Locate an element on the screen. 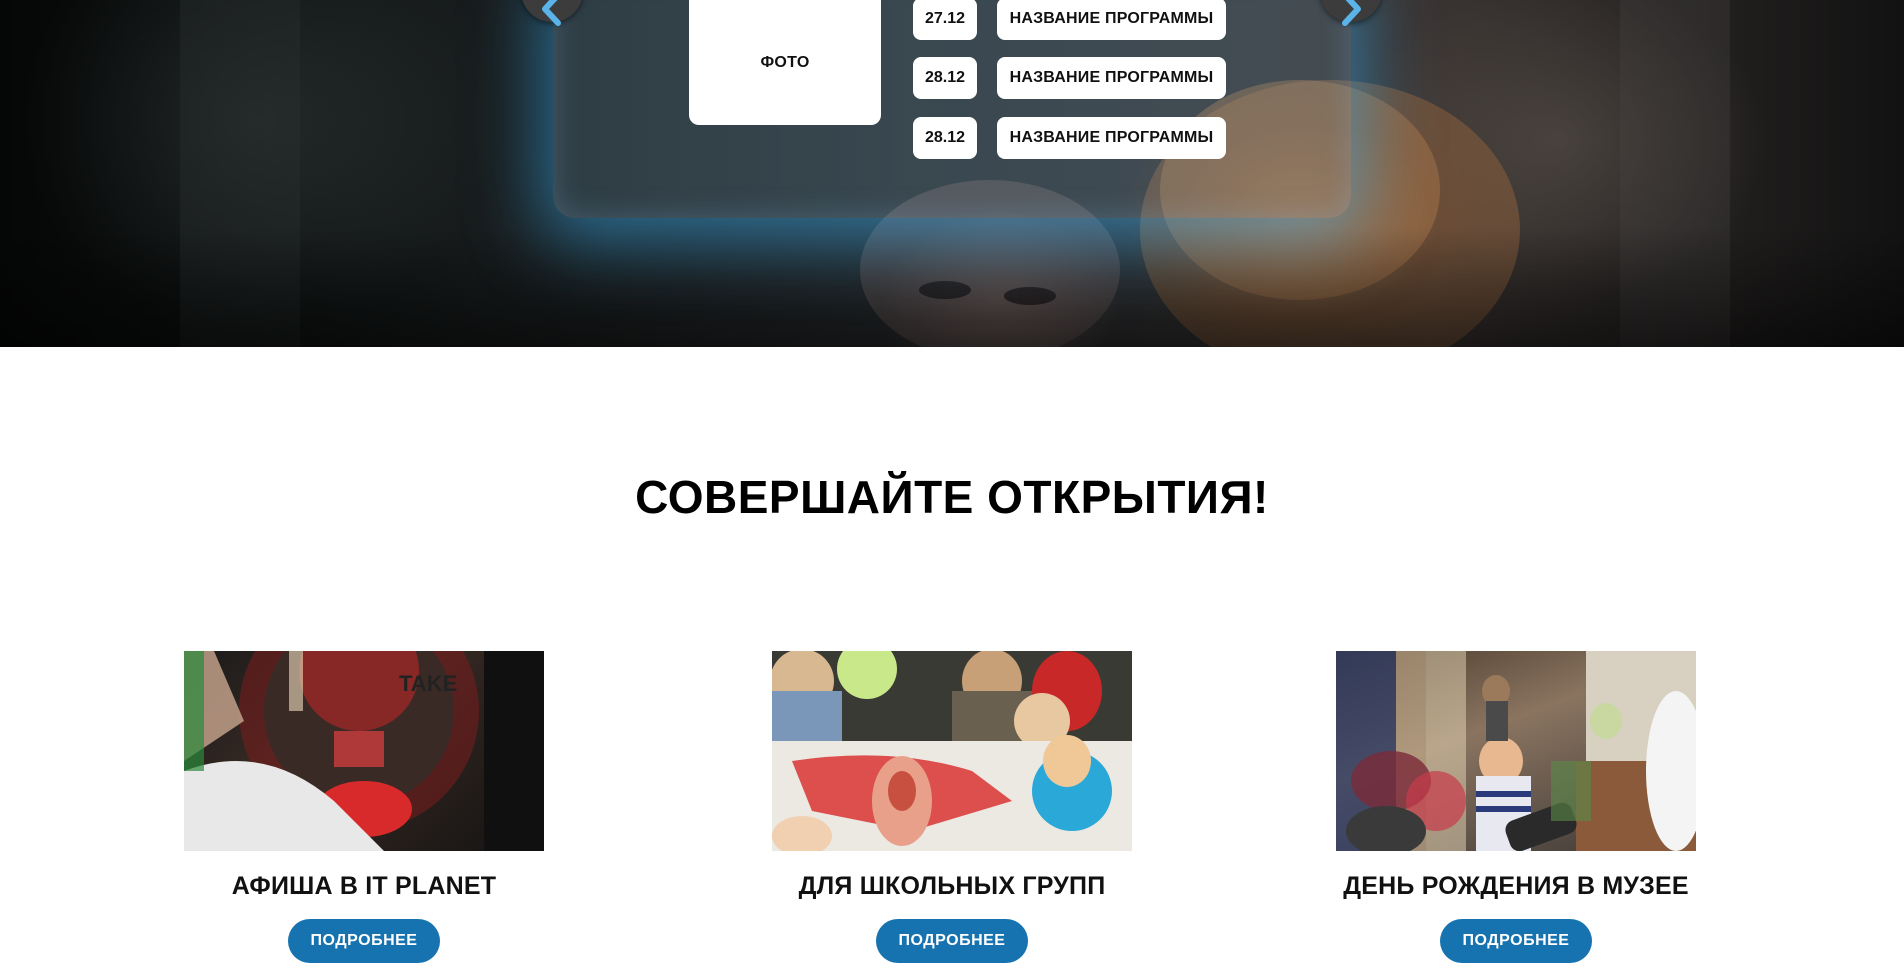 The image size is (1904, 968). card-title: ДЕНЬ РОЖДЕНИЯ В МУЗЕЕ is located at coordinates (1516, 886).